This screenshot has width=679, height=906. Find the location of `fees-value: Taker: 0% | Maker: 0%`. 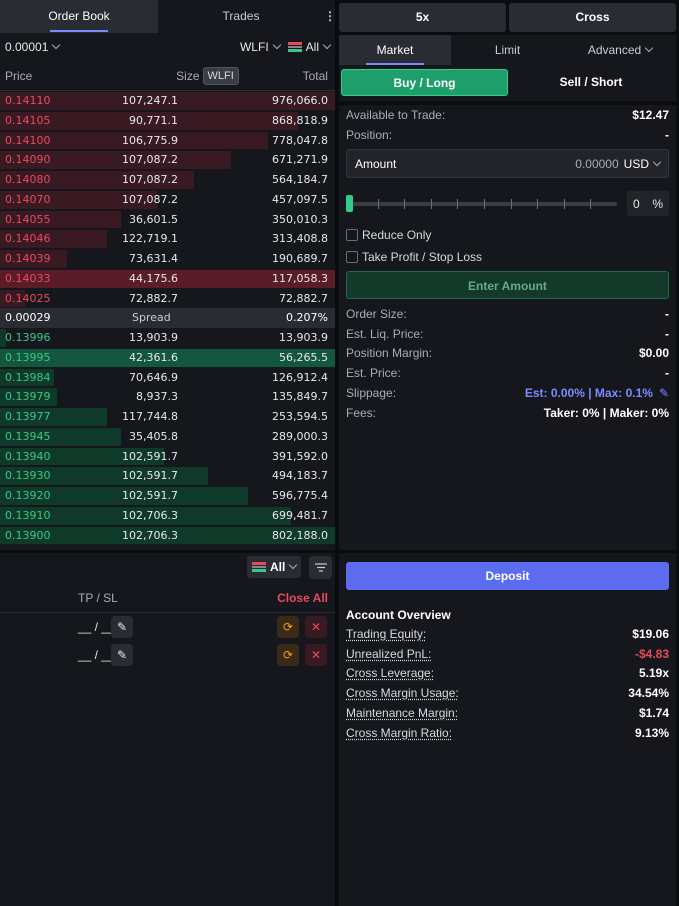

fees-value: Taker: 0% | Maker: 0% is located at coordinates (606, 412).